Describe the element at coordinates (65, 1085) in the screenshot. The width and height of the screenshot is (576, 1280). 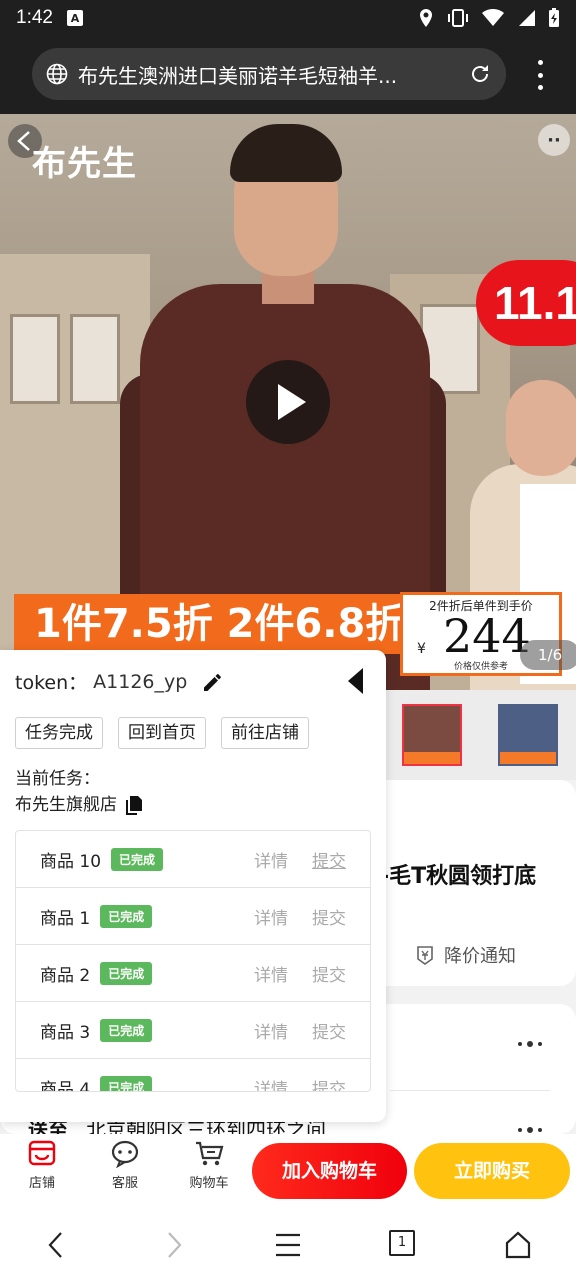
I see `task-name: 商品 4` at that location.